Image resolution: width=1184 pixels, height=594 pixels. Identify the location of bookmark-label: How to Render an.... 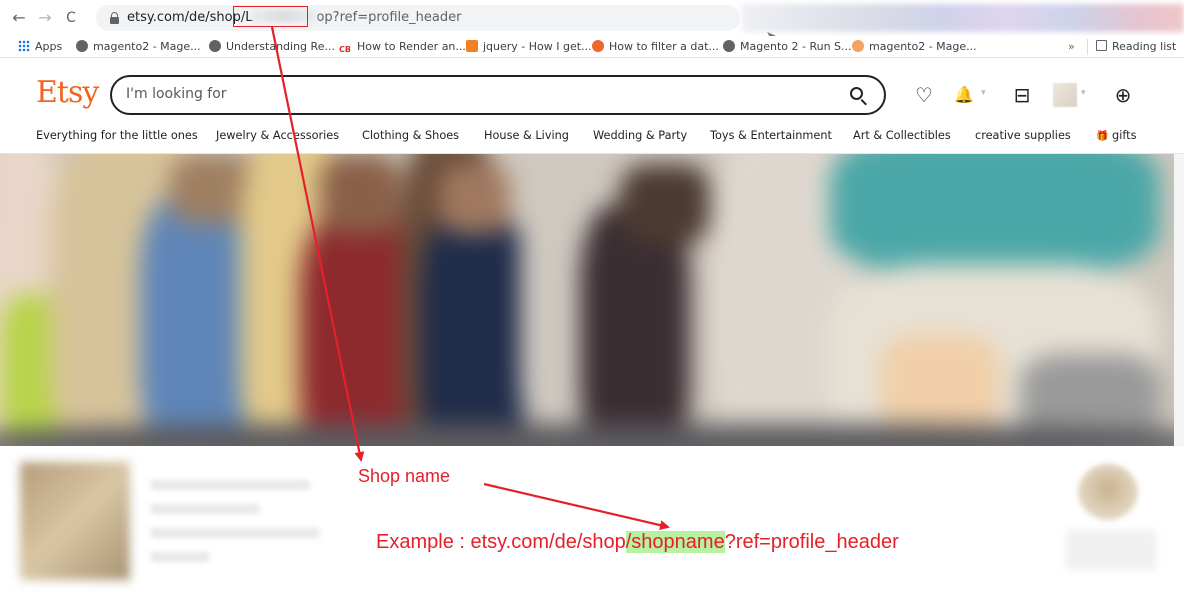
(411, 46).